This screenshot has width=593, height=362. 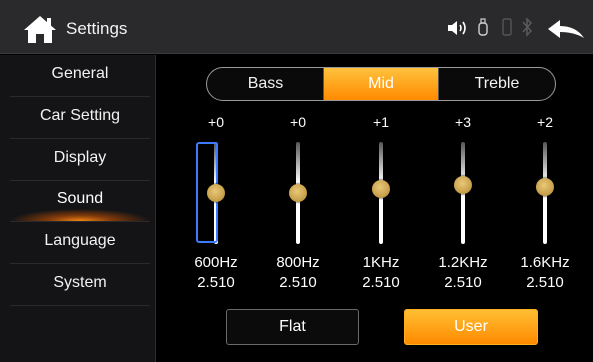 I want to click on band-frequency: 800Hz, so click(x=298, y=262).